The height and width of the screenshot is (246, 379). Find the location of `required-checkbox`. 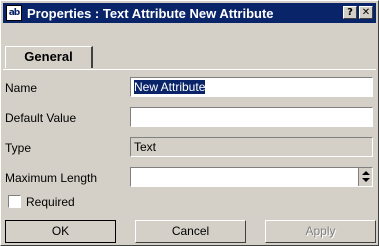

required-checkbox is located at coordinates (14, 201).